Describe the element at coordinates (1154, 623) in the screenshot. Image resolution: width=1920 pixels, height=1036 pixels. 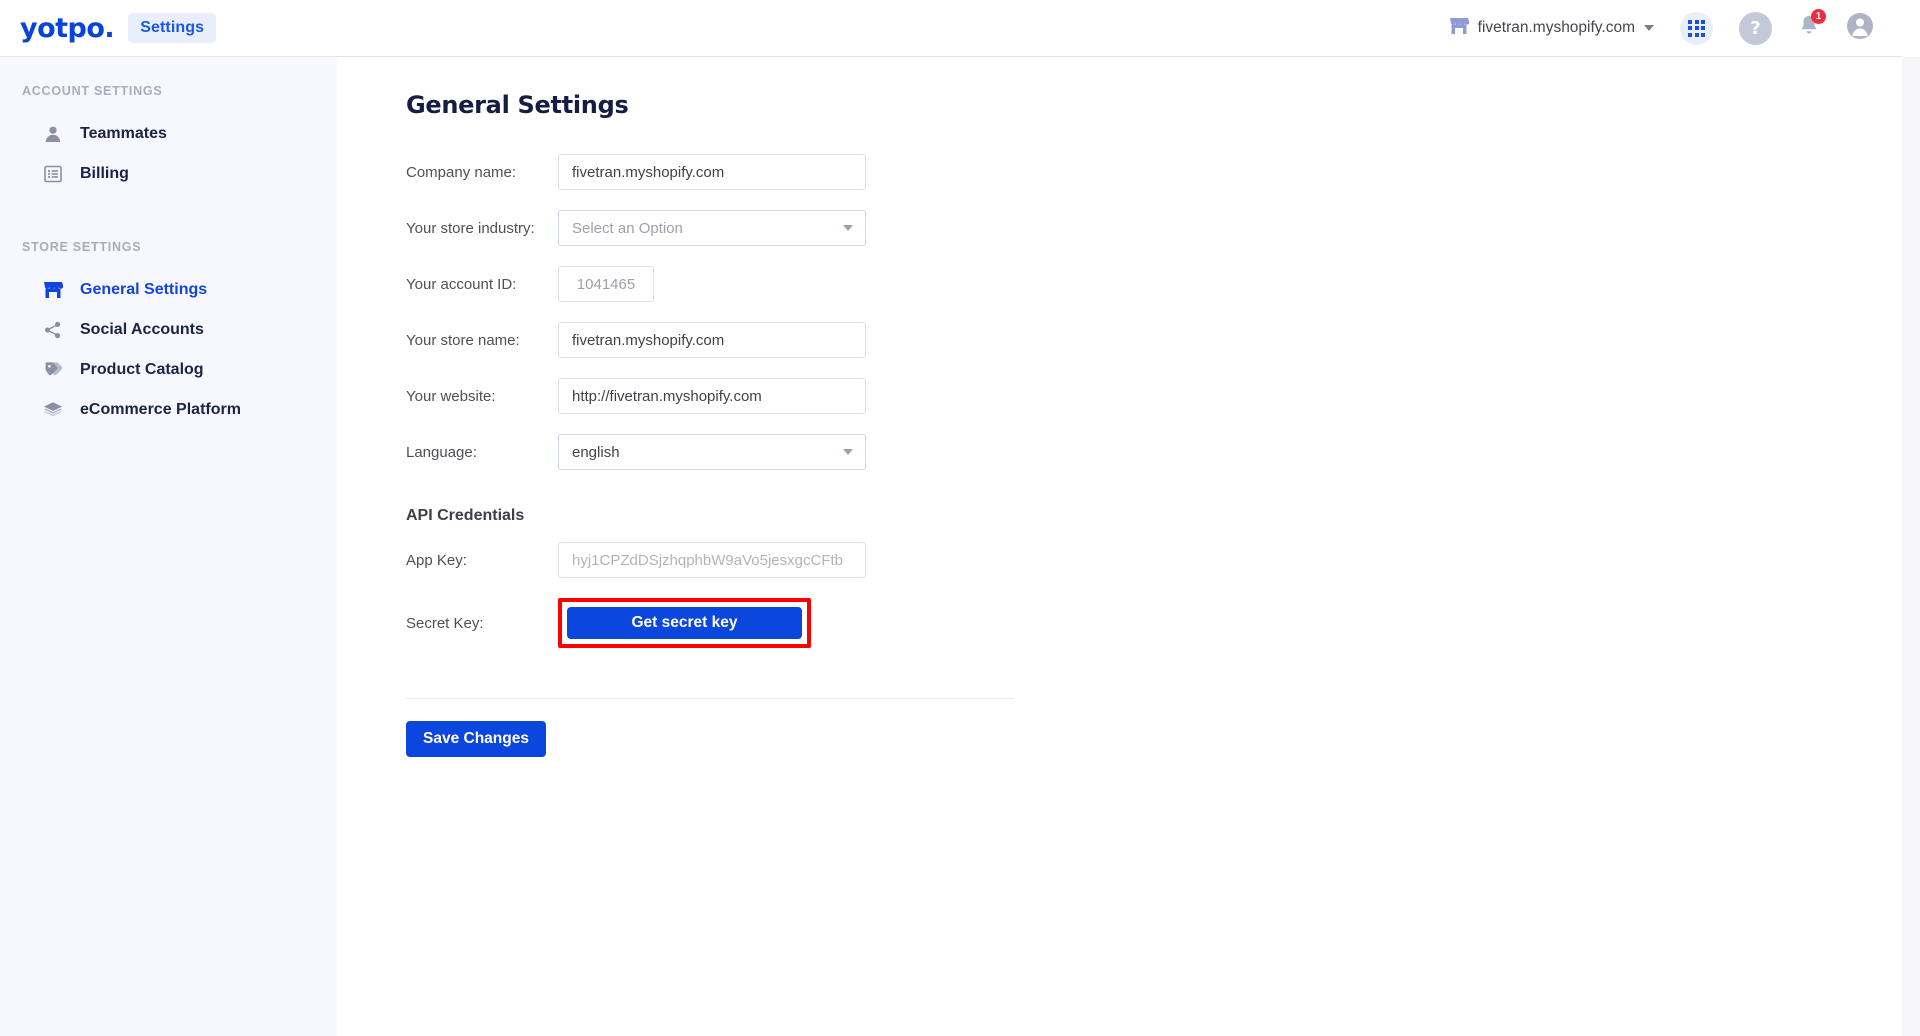
I see `form-row-secret-key: Secret Key: Get secret key` at that location.